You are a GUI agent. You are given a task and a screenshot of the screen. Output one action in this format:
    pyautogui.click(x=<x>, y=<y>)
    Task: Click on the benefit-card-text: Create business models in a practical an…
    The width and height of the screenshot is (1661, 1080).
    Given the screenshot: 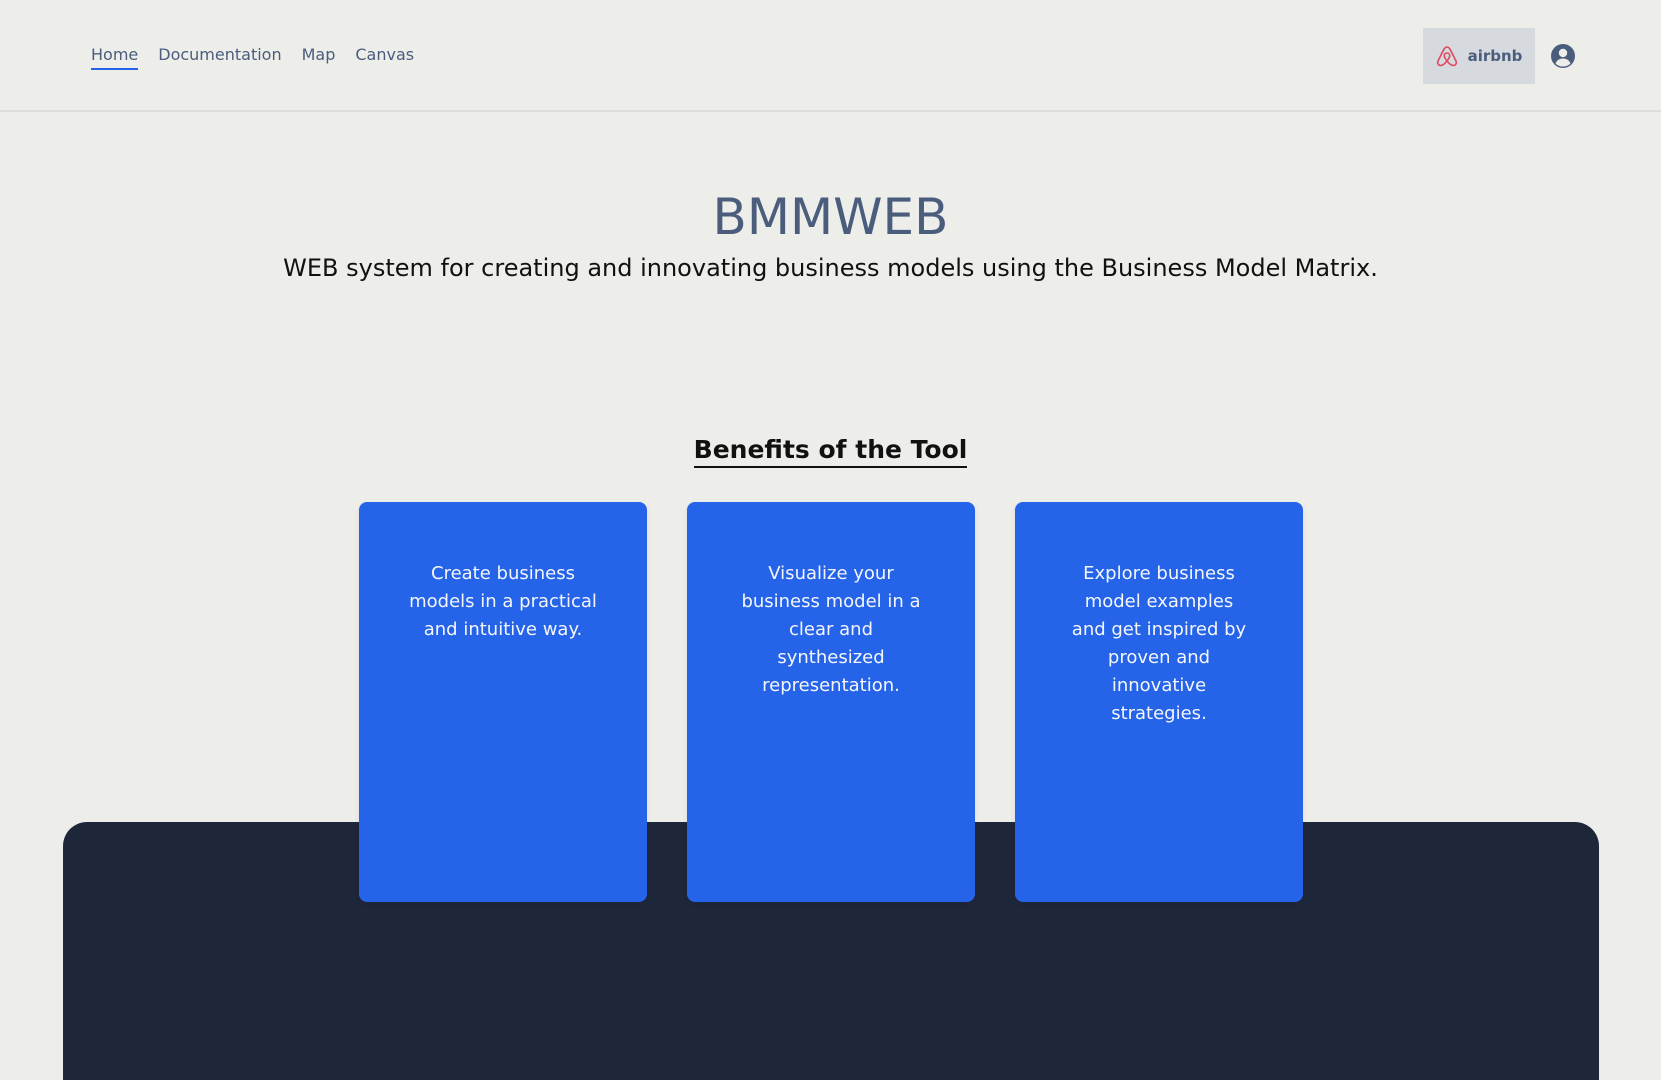 What is the action you would take?
    pyautogui.click(x=503, y=601)
    